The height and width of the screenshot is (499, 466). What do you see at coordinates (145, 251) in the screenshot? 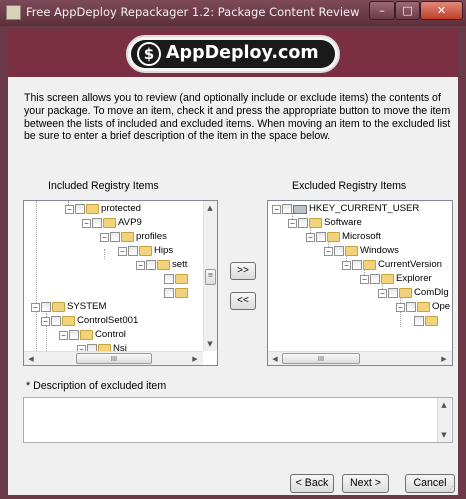
I see `tree-node: − Hips` at bounding box center [145, 251].